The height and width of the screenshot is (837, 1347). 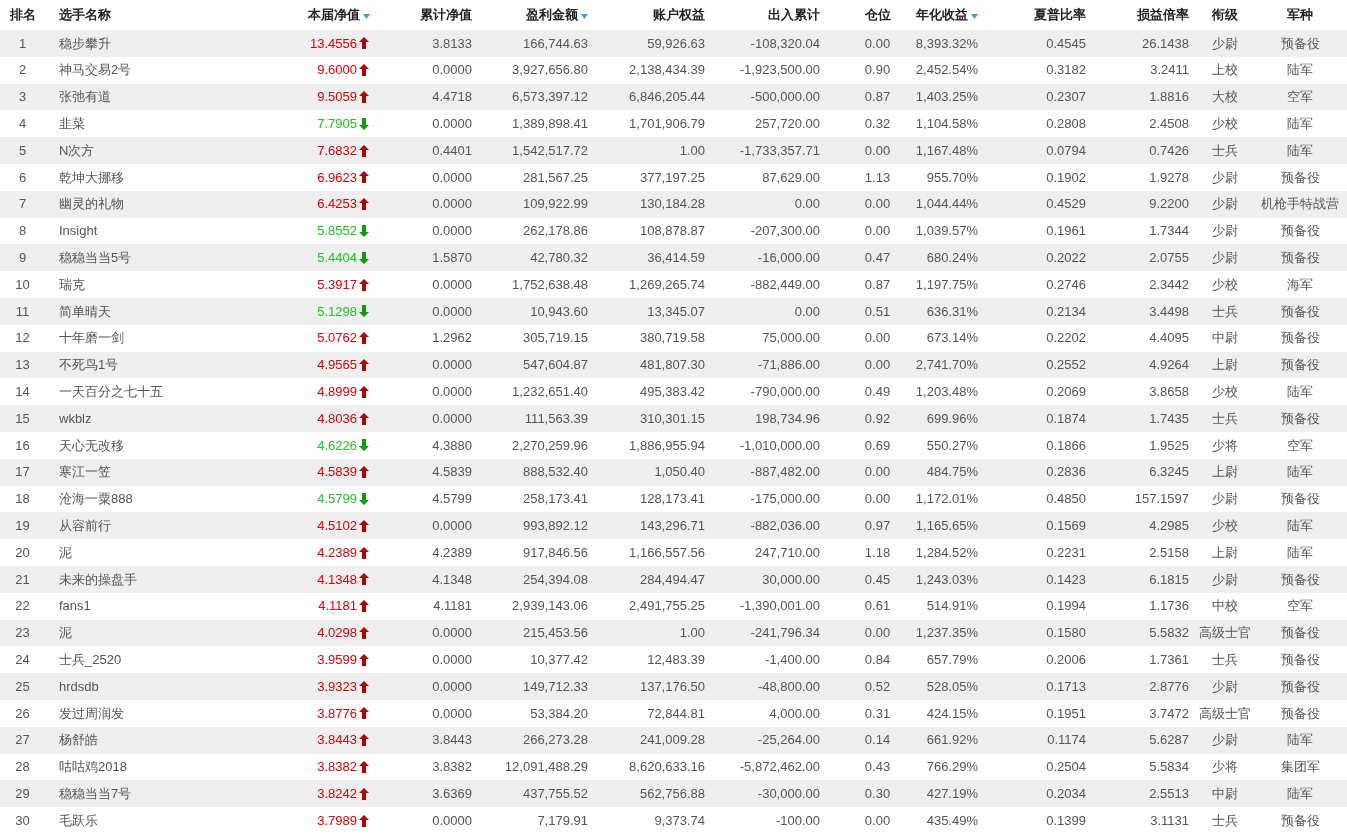 I want to click on table-cell-text: 未来的操盘手, so click(x=98, y=579).